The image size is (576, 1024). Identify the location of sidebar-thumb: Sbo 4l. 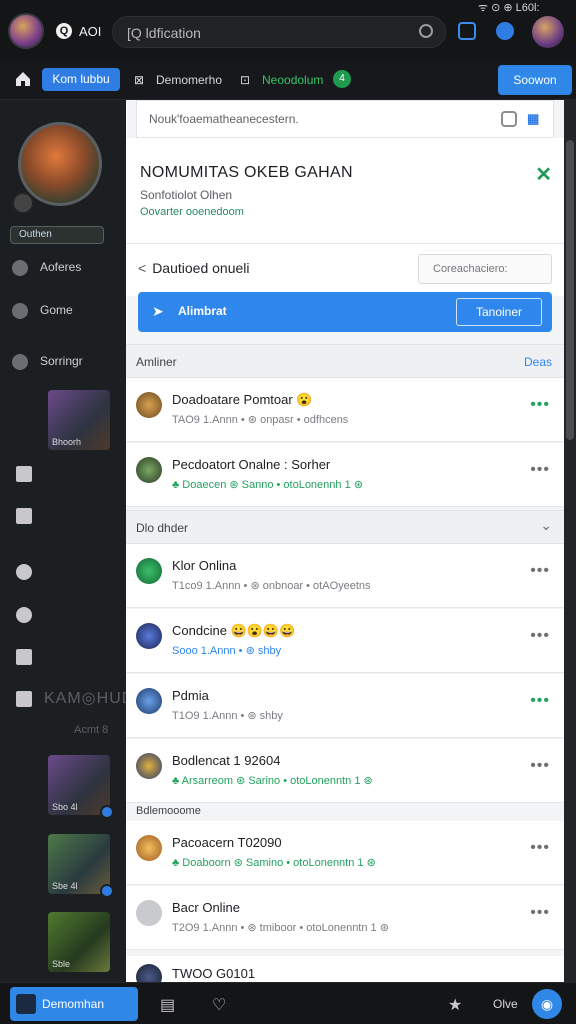
(81, 787).